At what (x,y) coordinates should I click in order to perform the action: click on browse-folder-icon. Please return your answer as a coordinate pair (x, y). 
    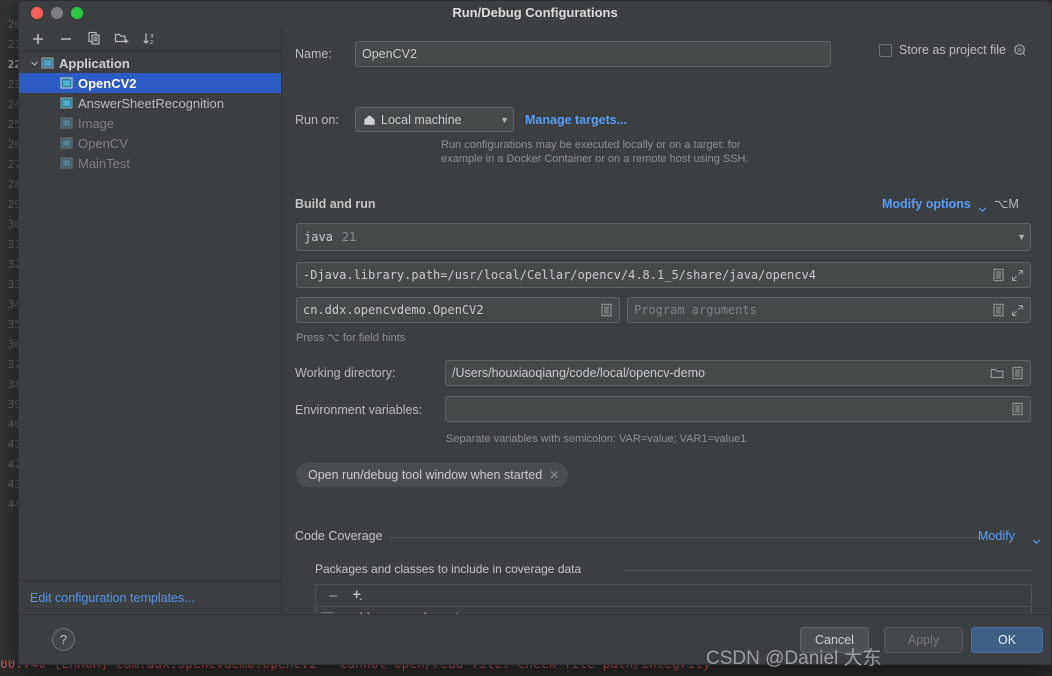
    Looking at the image, I should click on (997, 373).